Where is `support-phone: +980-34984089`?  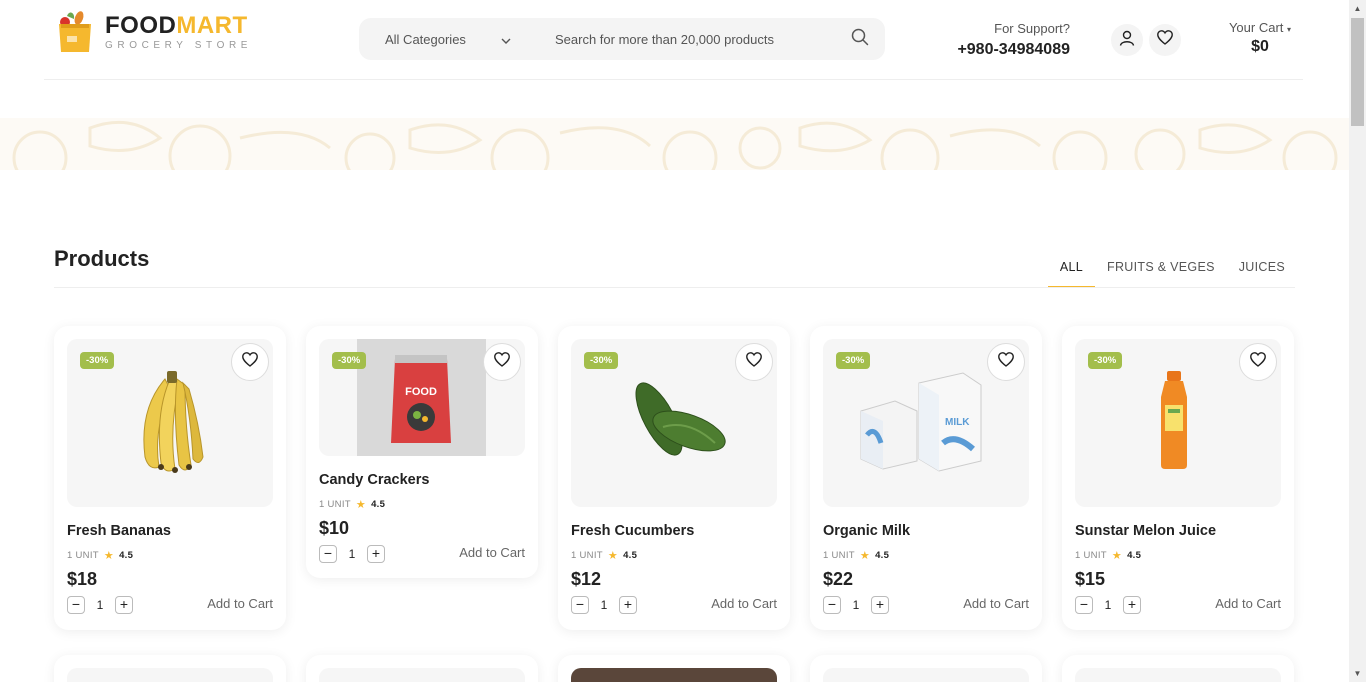
support-phone: +980-34984089 is located at coordinates (1000, 50).